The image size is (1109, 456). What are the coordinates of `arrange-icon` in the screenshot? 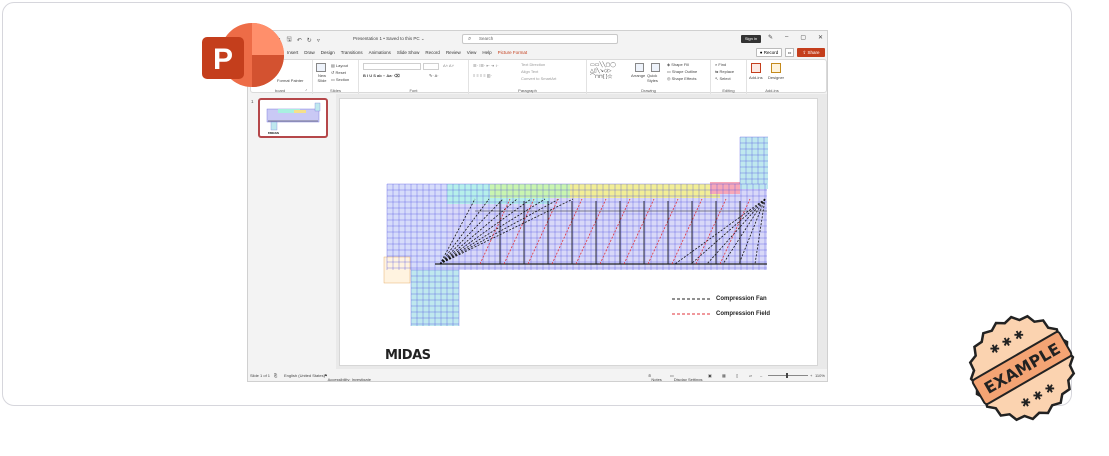 It's located at (639, 67).